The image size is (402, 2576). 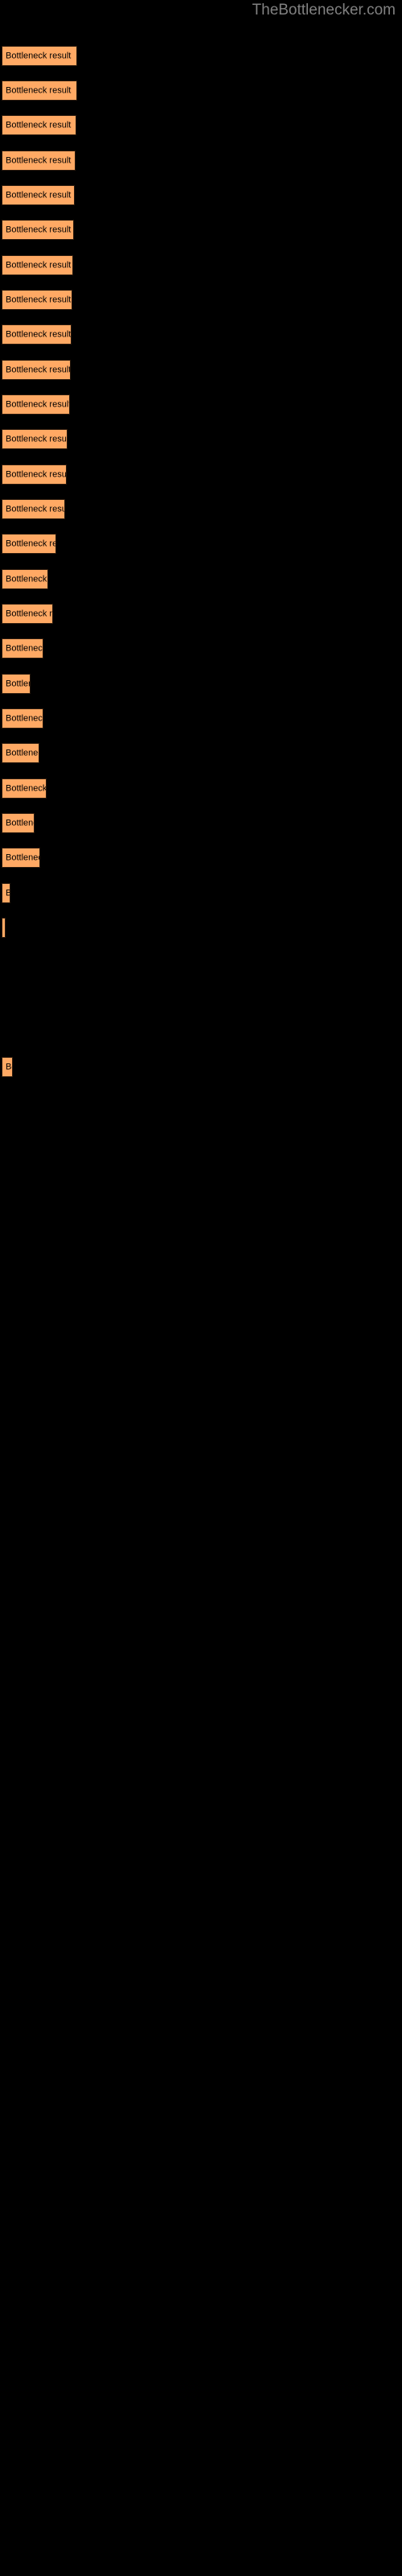 I want to click on bar-14: Bottleneck result, so click(x=33, y=509).